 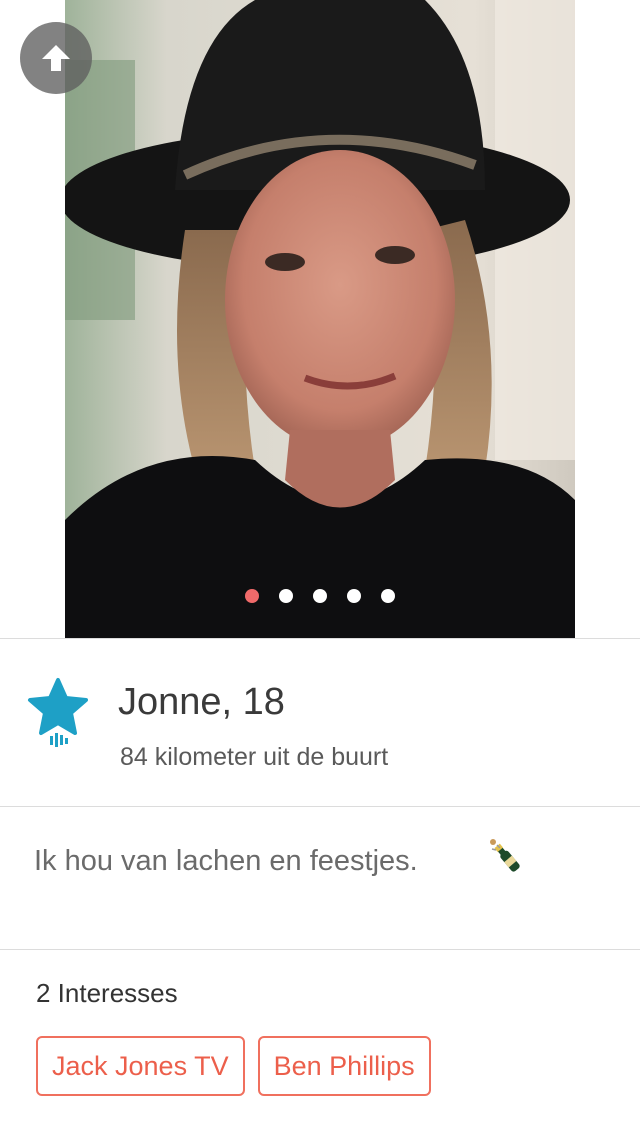 What do you see at coordinates (344, 1066) in the screenshot?
I see `interest-chip: Ben Phillips` at bounding box center [344, 1066].